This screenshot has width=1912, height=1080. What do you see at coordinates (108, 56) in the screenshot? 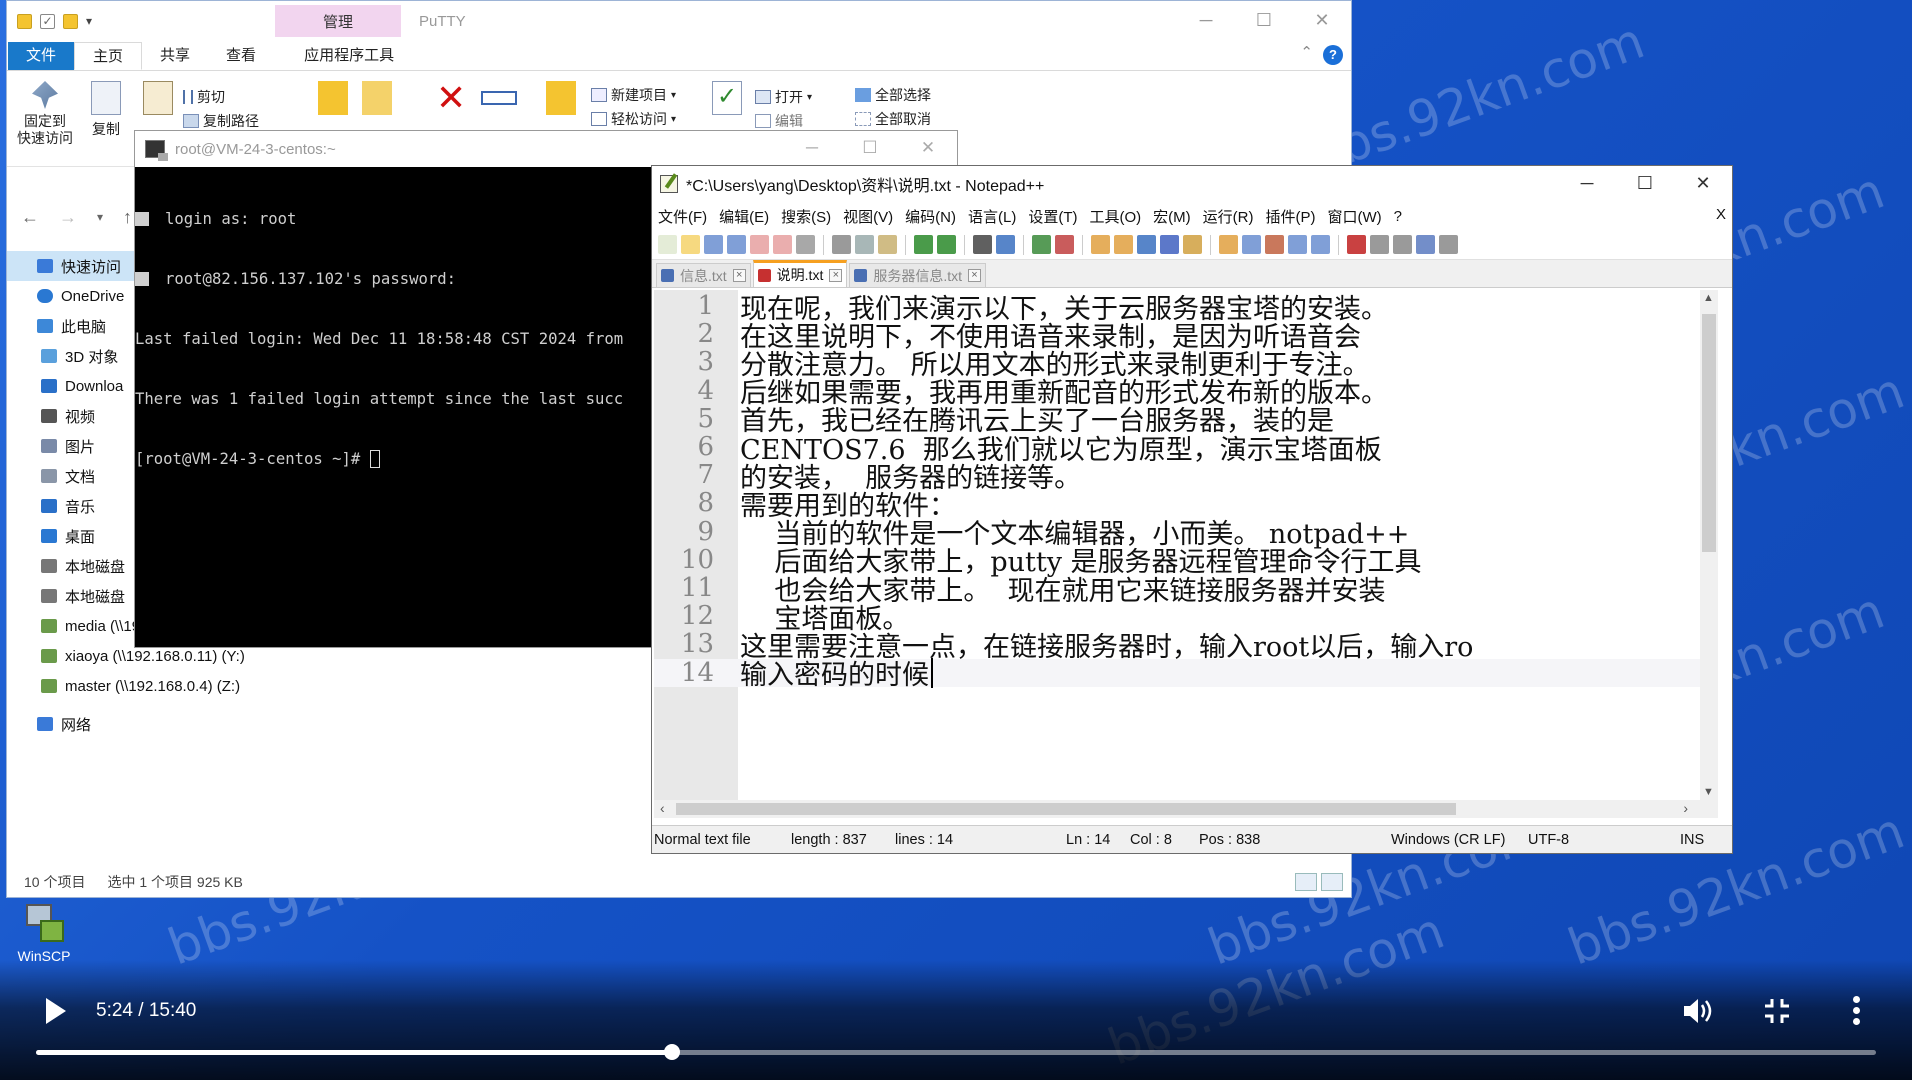
I see `tab-home: 主页` at bounding box center [108, 56].